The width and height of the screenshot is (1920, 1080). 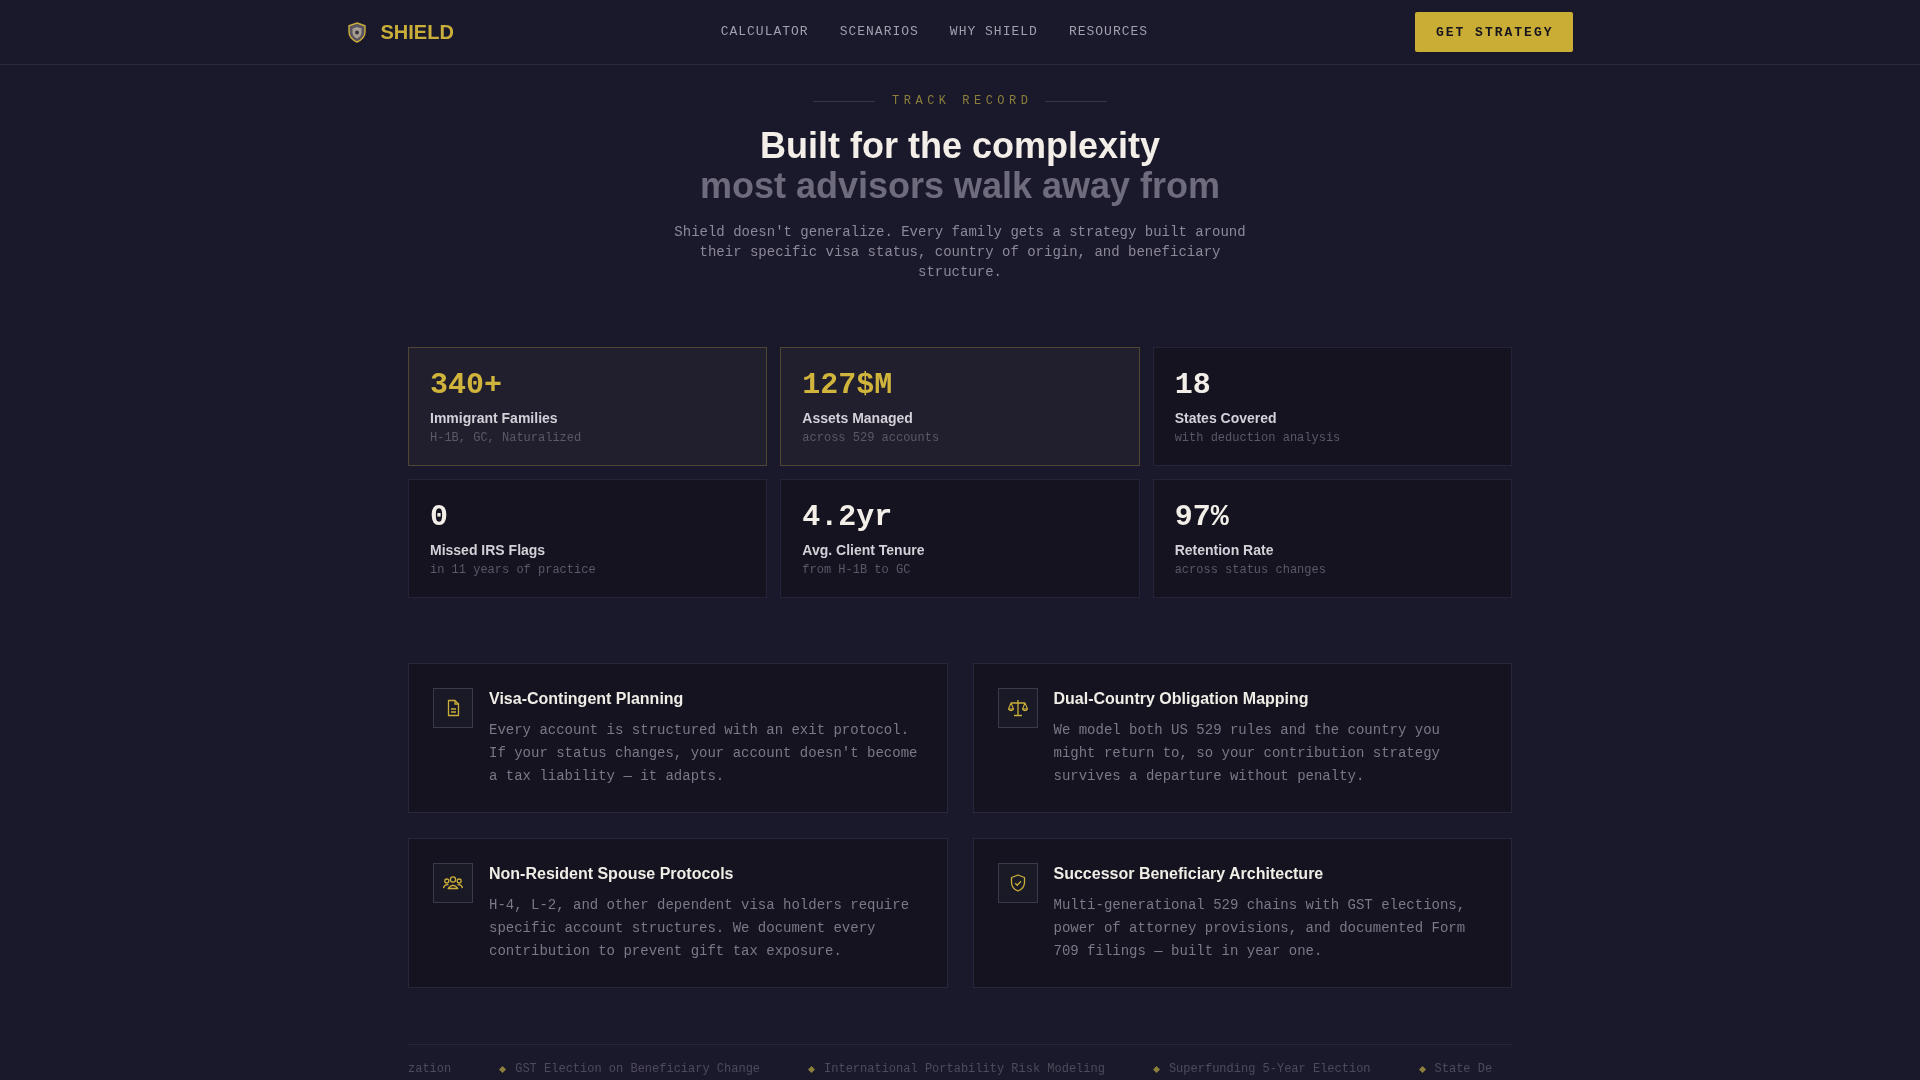 What do you see at coordinates (959, 146) in the screenshot?
I see `section-heading: Built for the complexity` at bounding box center [959, 146].